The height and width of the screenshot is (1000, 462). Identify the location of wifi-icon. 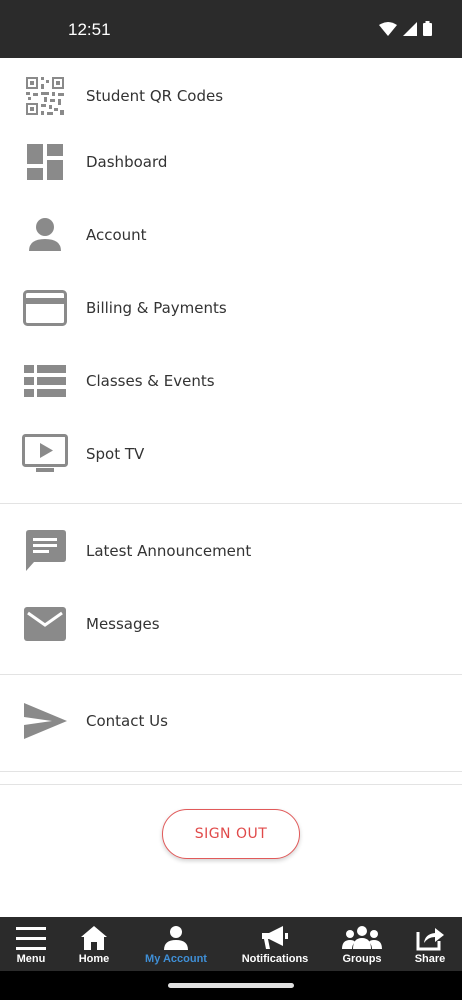
(388, 28).